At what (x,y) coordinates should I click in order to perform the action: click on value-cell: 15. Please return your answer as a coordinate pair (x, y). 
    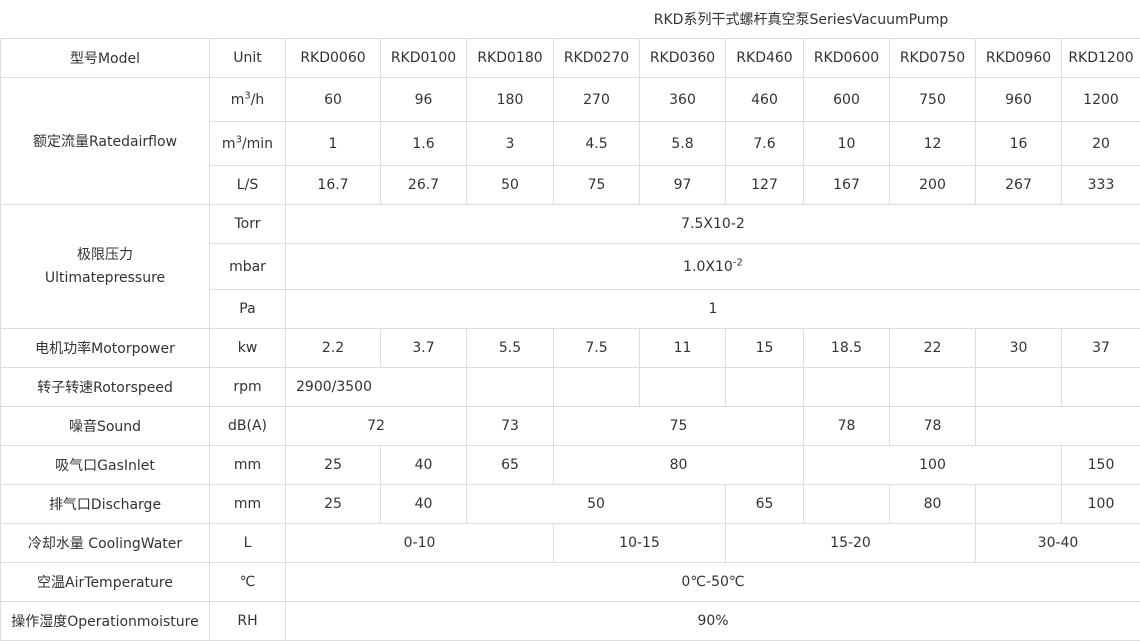
    Looking at the image, I should click on (765, 348).